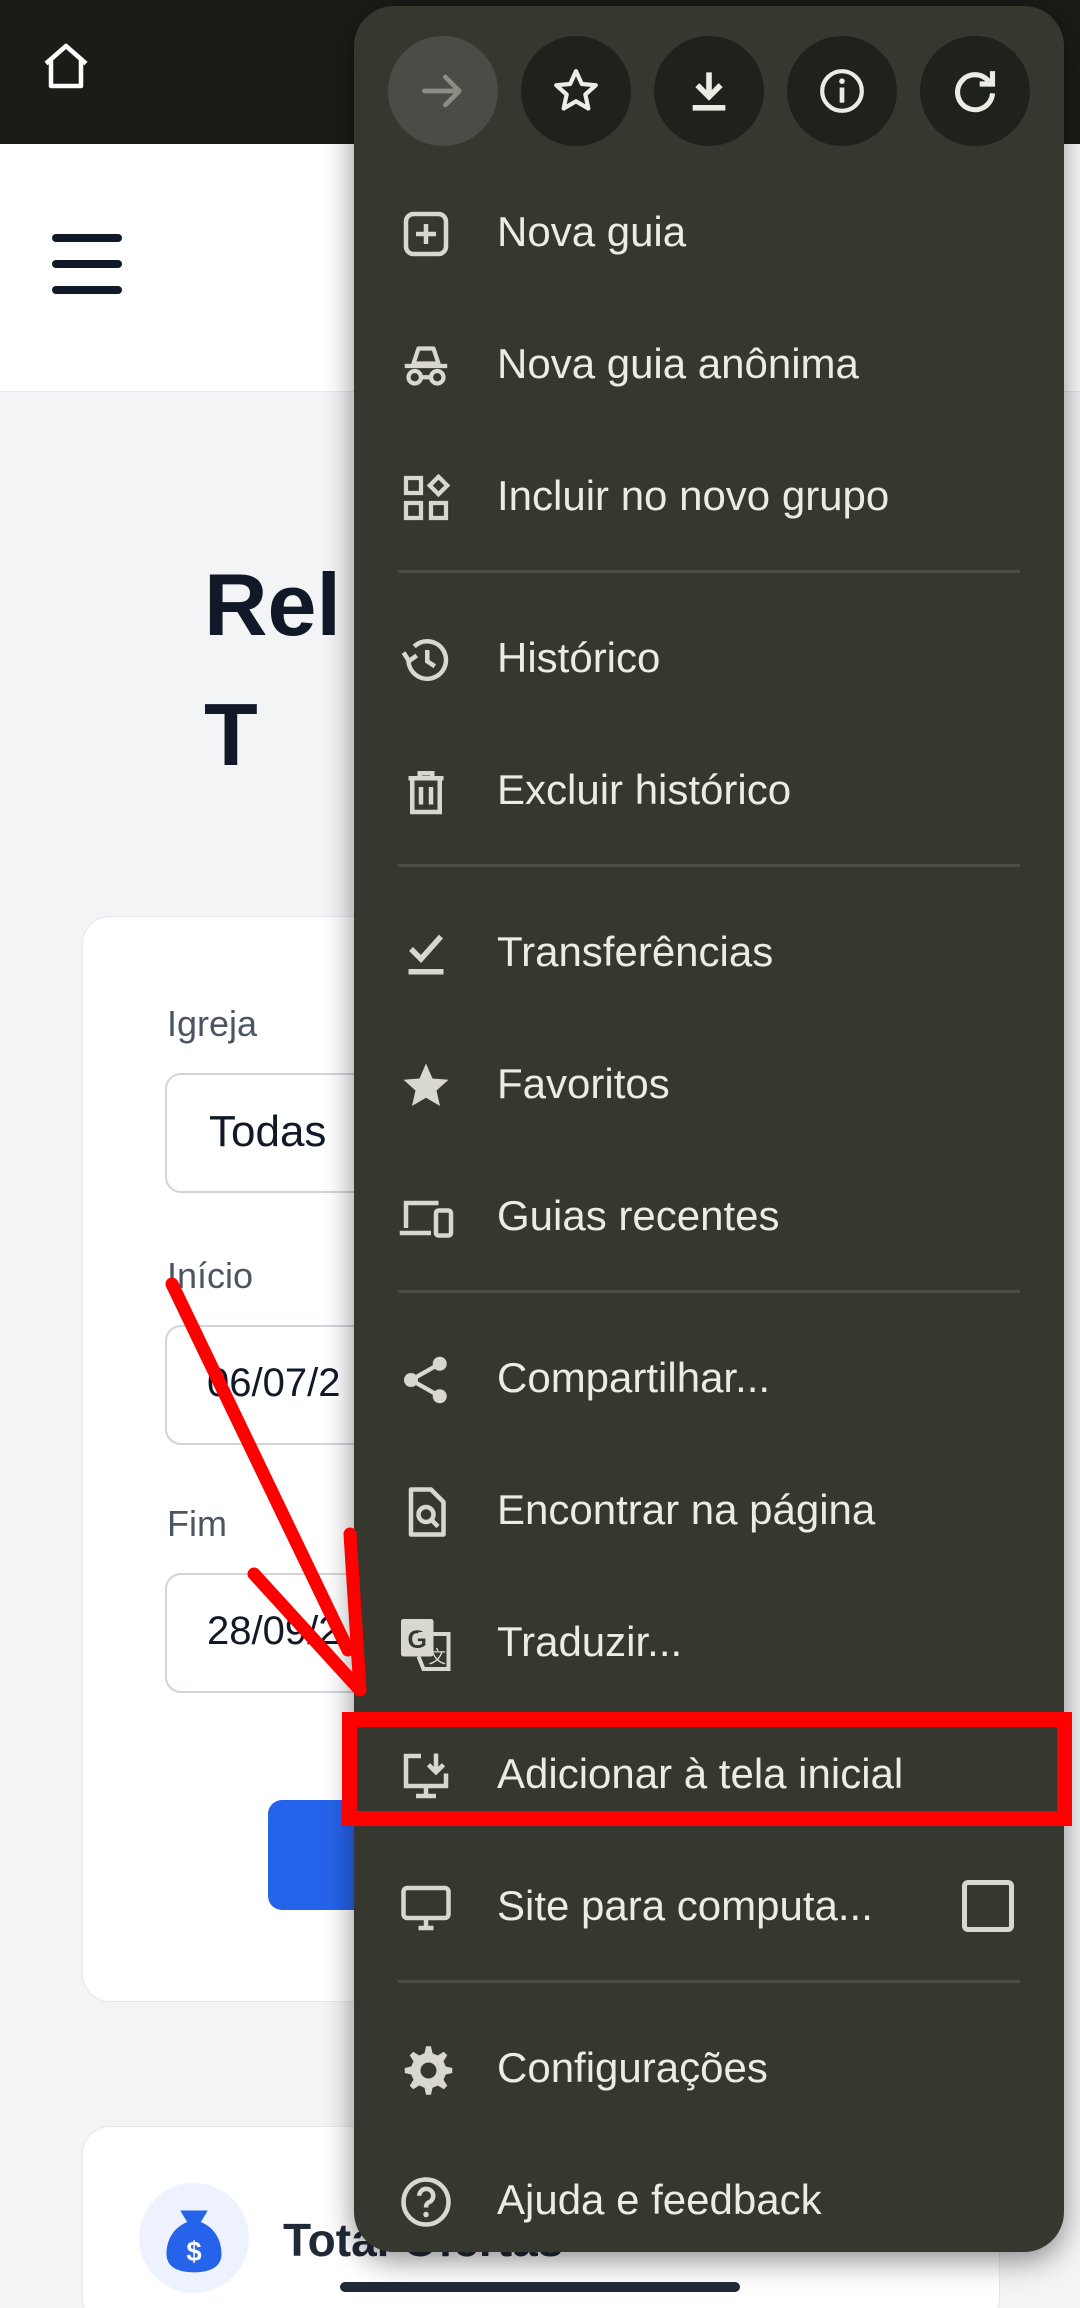  I want to click on download-page-button, so click(709, 91).